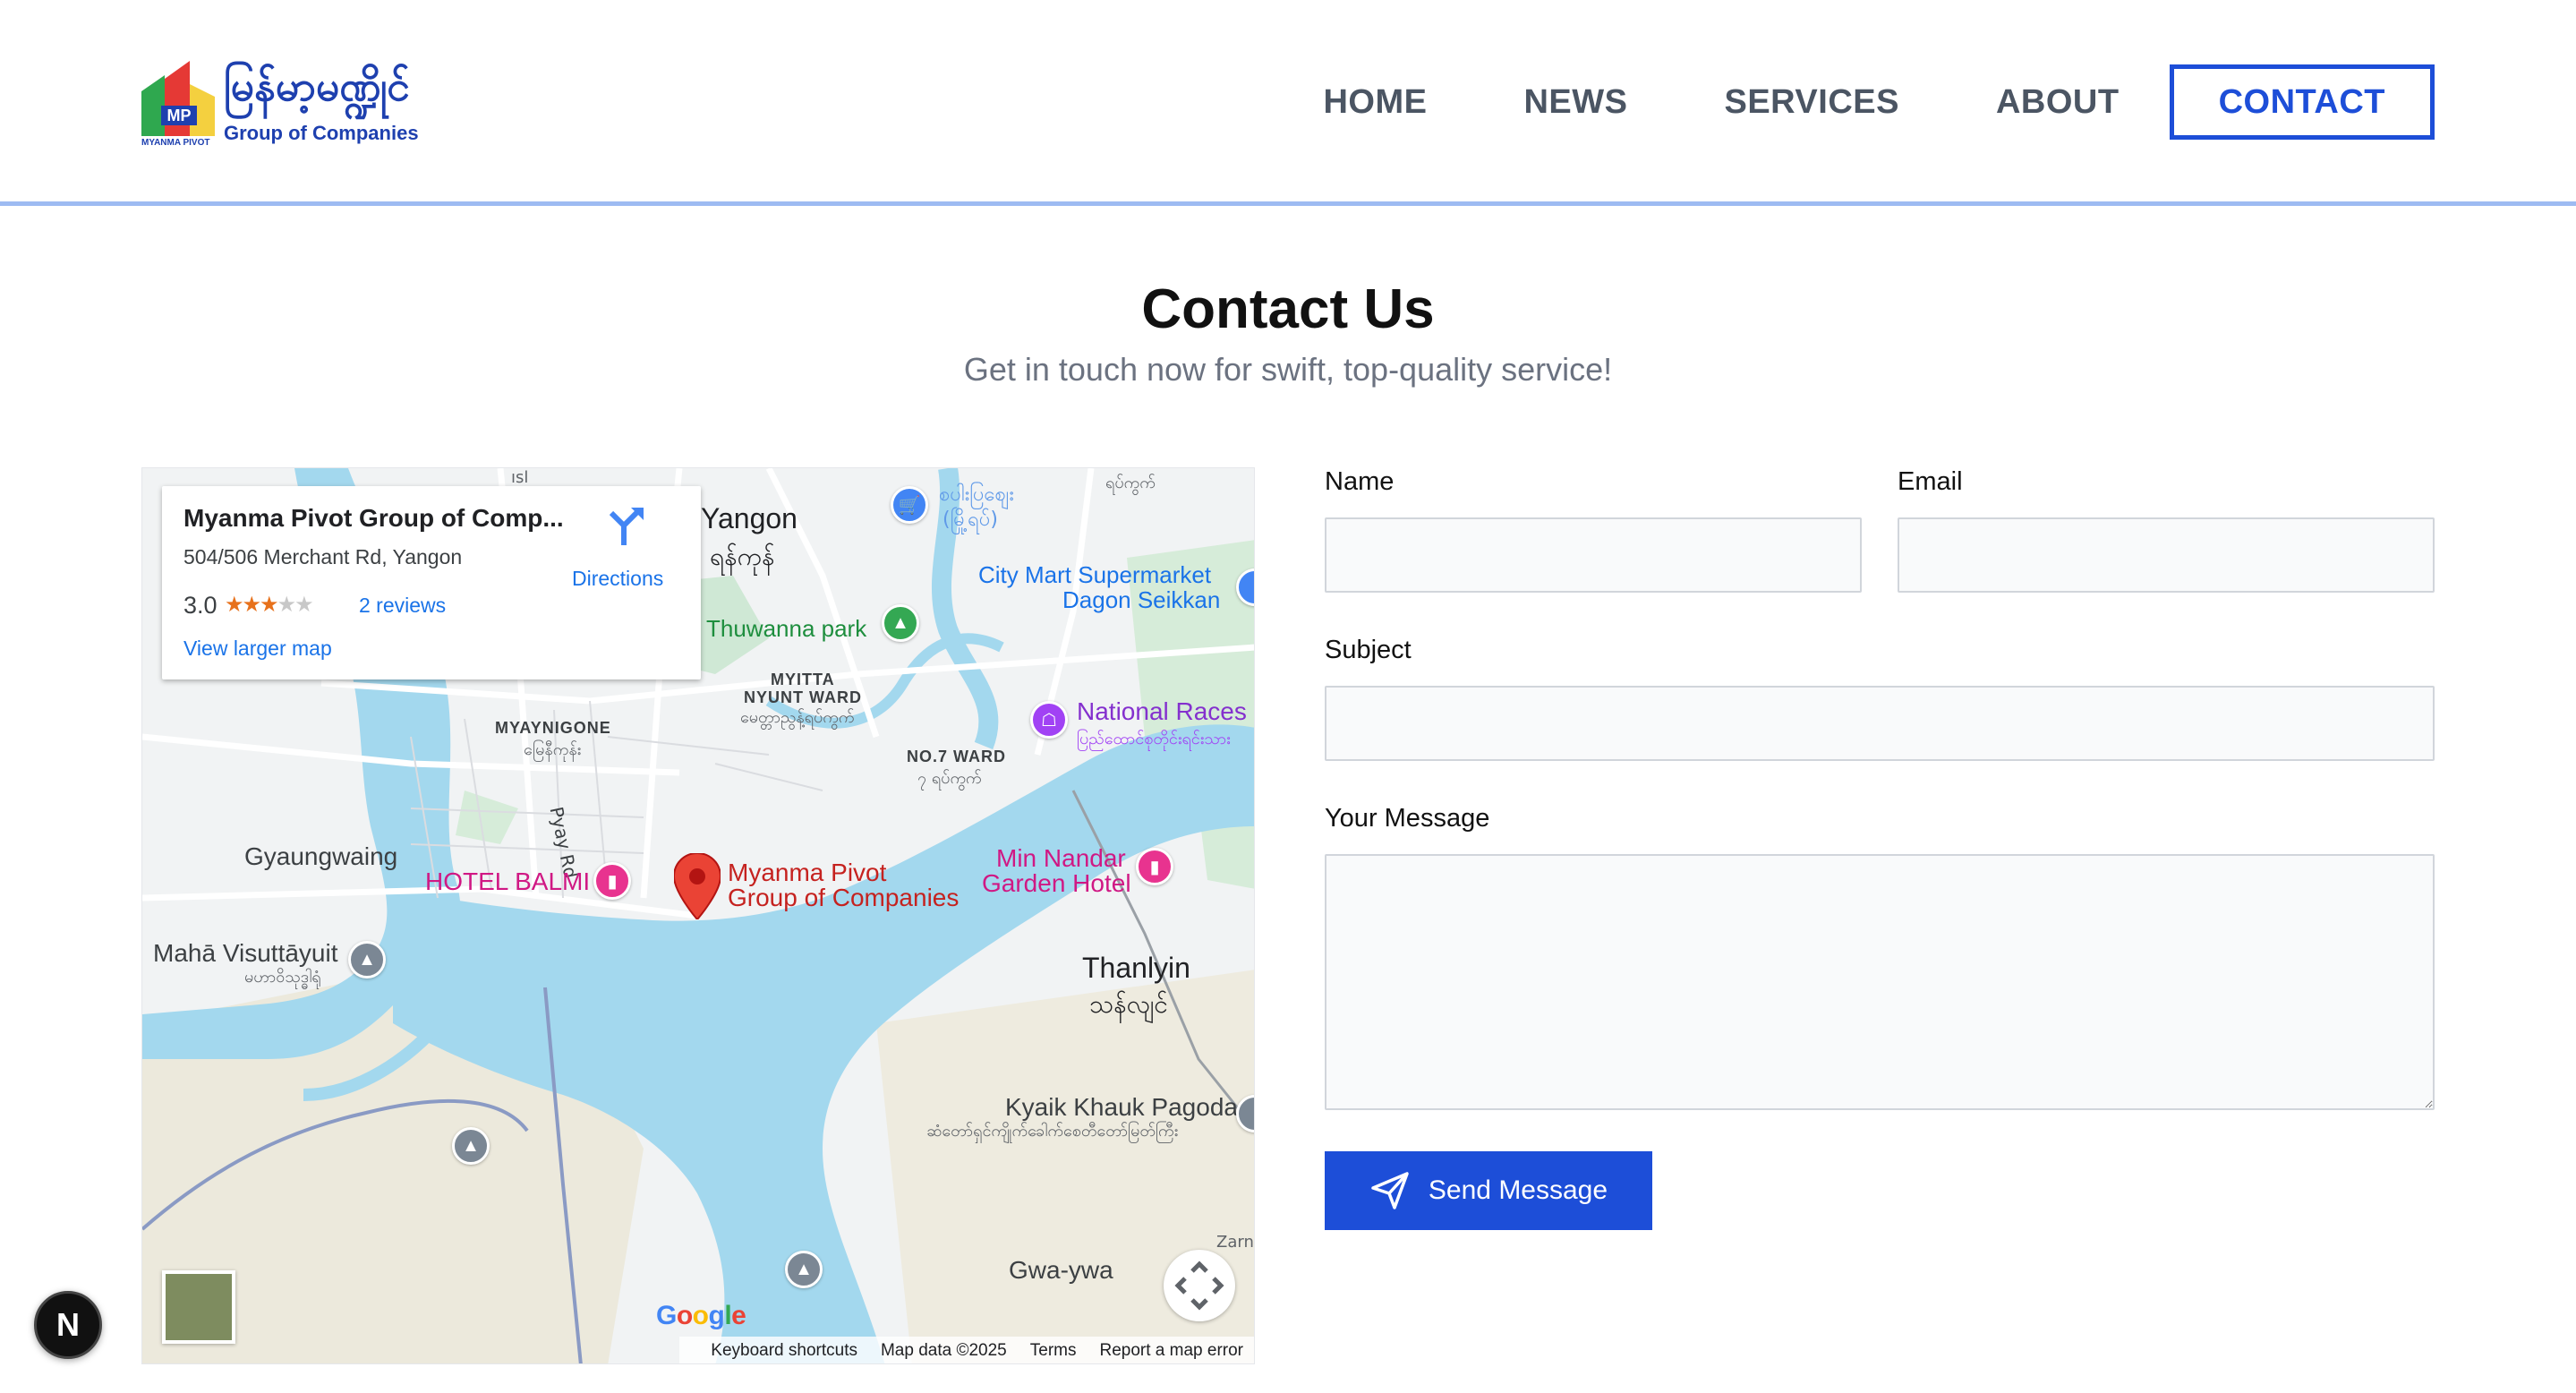 Image resolution: width=2576 pixels, height=1393 pixels. I want to click on map-label-garden-hotel: Garden Hotel, so click(1056, 883).